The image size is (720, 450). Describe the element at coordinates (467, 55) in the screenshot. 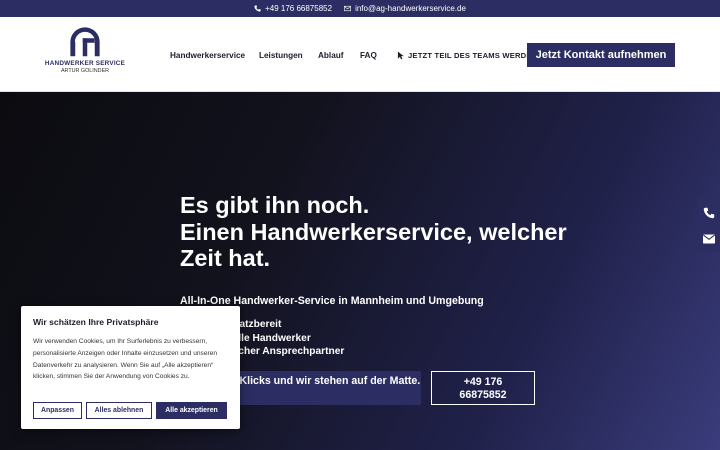

I see `nav-item-team: JETZT TEIL DES TEAMS WERDEN` at that location.